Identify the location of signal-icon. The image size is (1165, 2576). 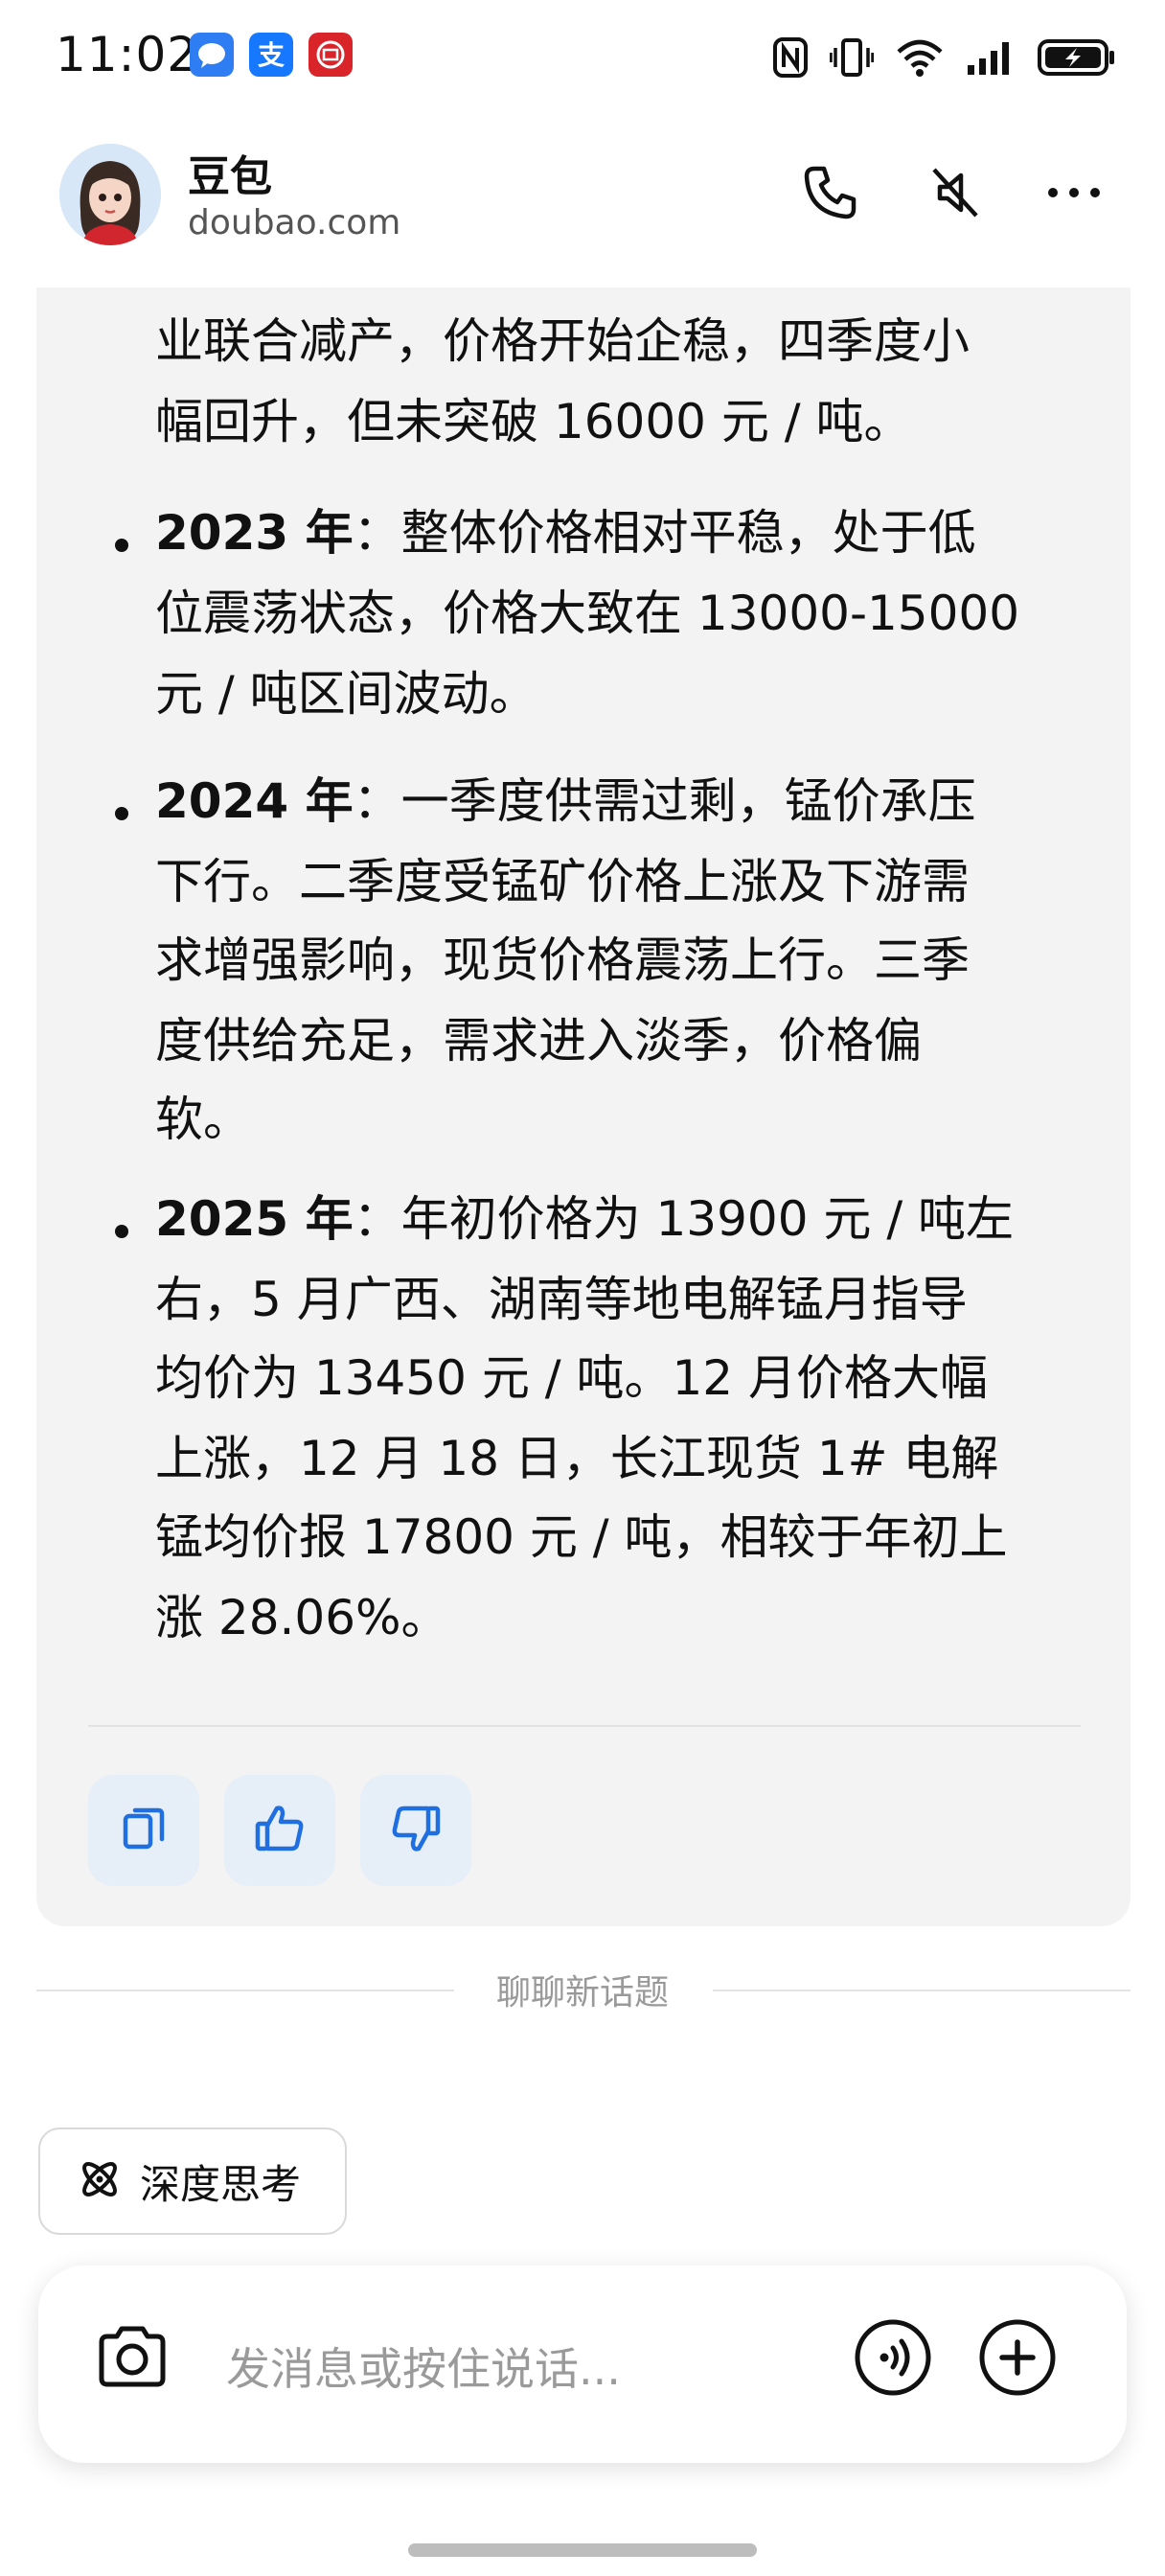
(991, 57).